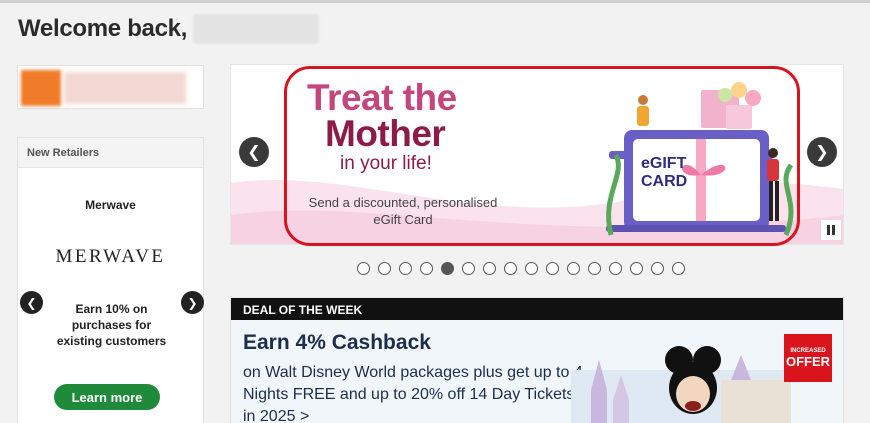 The image size is (870, 423). Describe the element at coordinates (110, 205) in the screenshot. I see `retailer-name: Merwave` at that location.